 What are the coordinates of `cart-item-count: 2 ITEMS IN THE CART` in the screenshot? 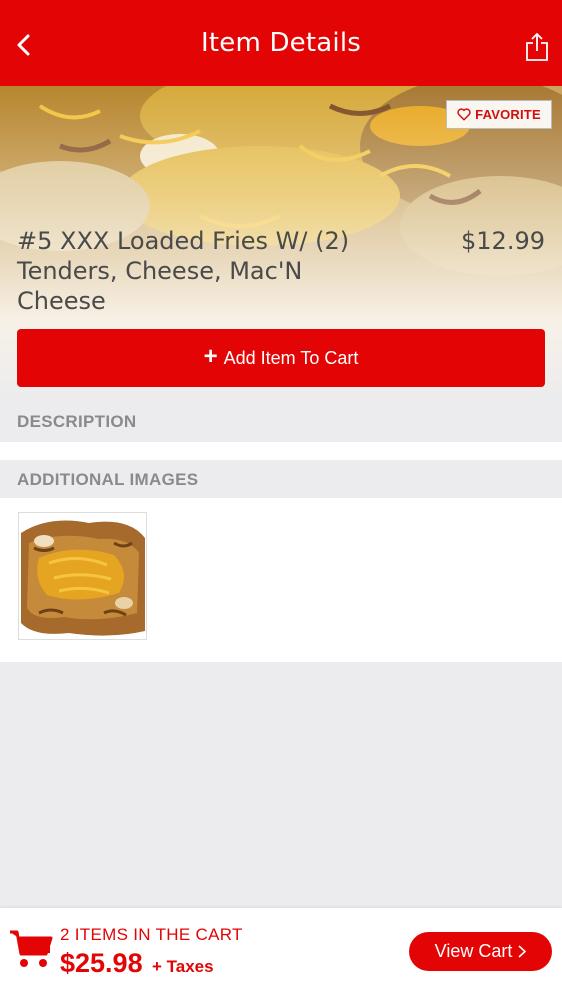 It's located at (151, 934).